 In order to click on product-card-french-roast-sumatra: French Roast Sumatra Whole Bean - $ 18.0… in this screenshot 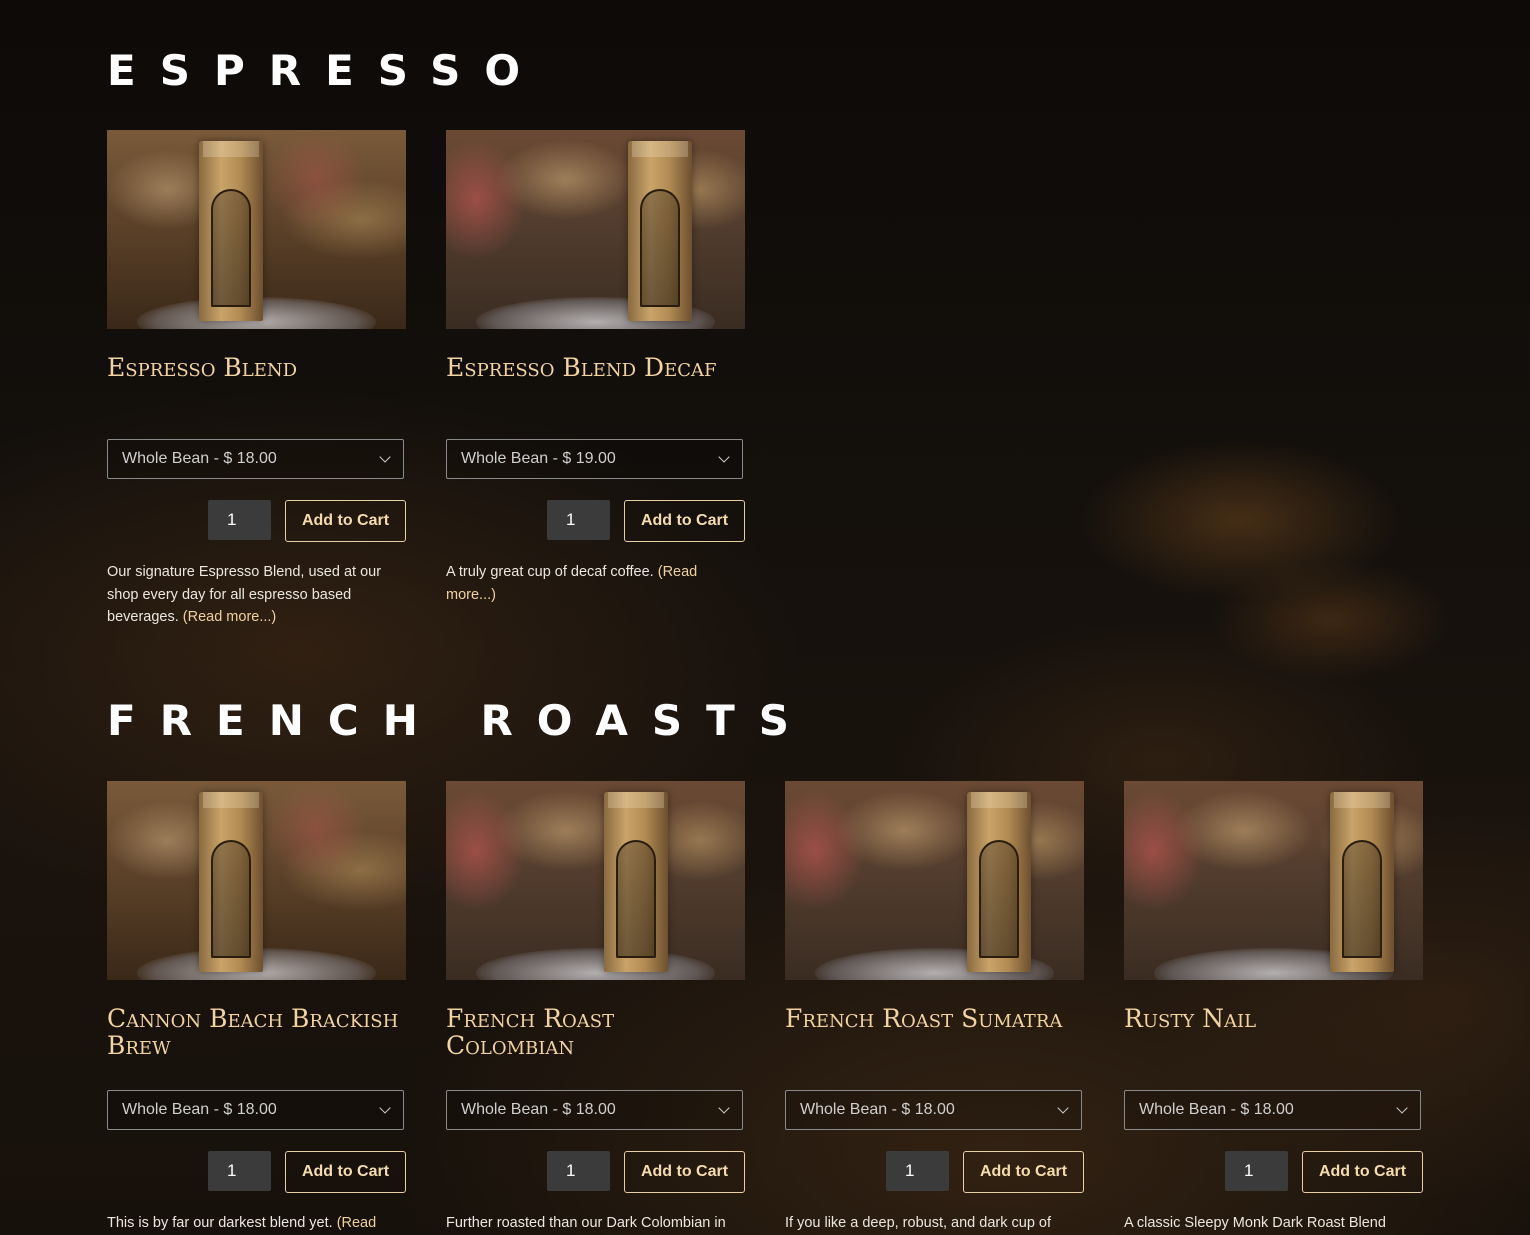, I will do `click(934, 1006)`.